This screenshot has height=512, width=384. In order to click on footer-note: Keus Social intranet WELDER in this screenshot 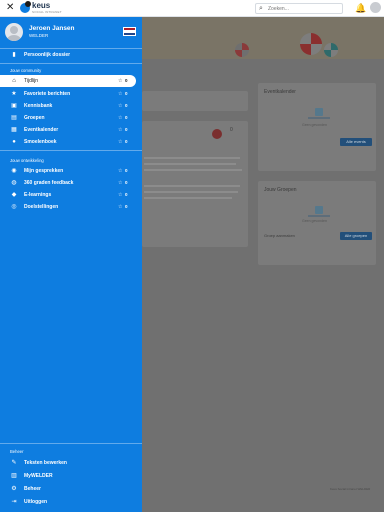, I will do `click(350, 489)`.